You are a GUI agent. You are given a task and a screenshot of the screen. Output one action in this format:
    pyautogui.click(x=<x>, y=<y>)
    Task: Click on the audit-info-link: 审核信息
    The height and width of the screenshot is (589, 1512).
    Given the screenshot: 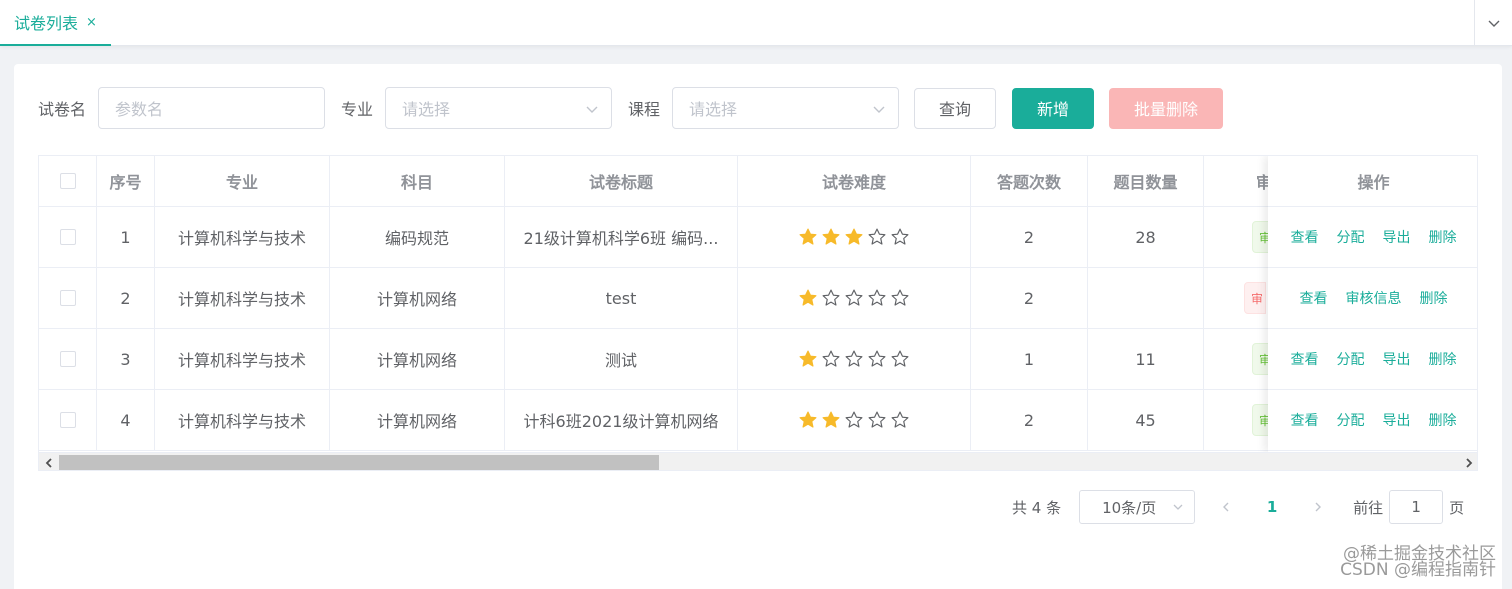 What is the action you would take?
    pyautogui.click(x=1374, y=298)
    